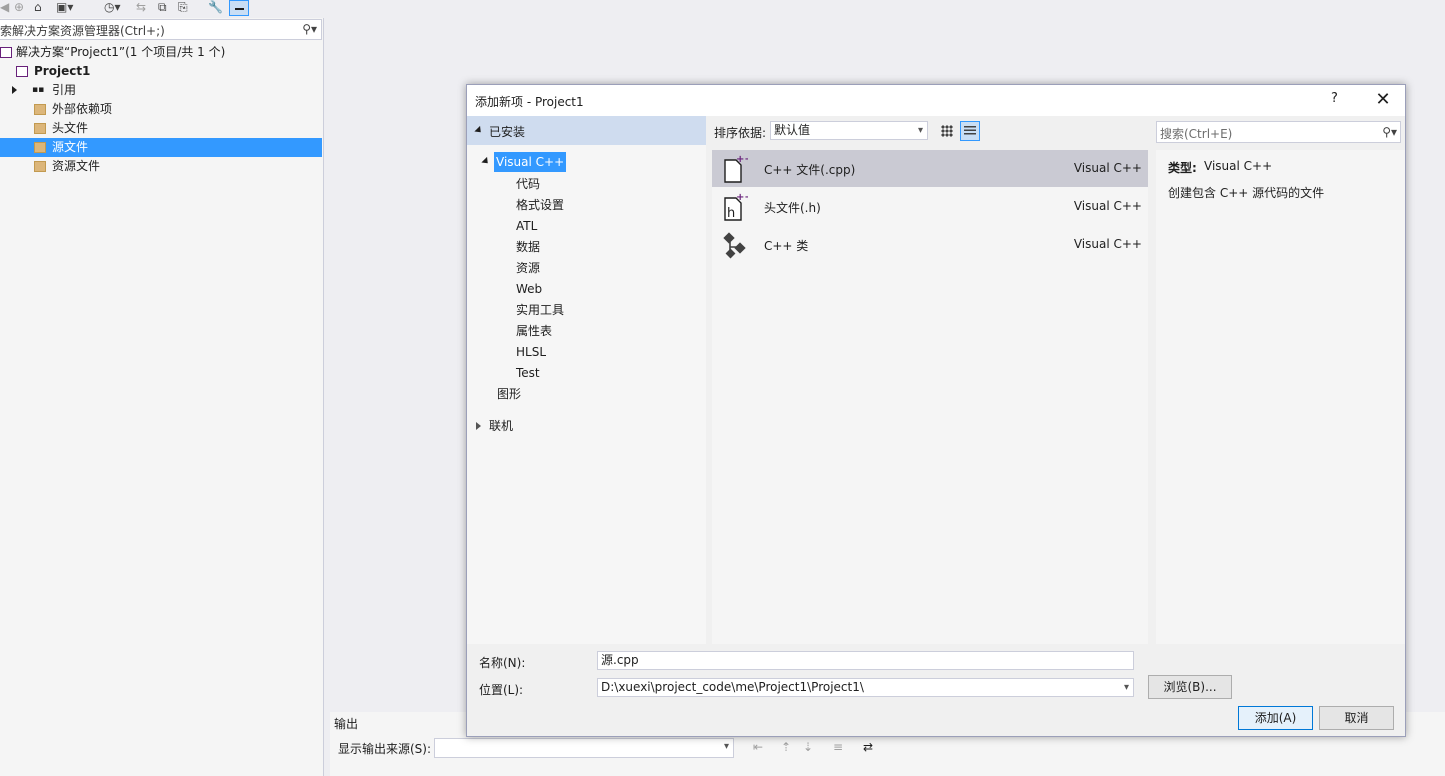 The height and width of the screenshot is (776, 1445). What do you see at coordinates (161, 147) in the screenshot?
I see `tree-item-source-files: 源文件` at bounding box center [161, 147].